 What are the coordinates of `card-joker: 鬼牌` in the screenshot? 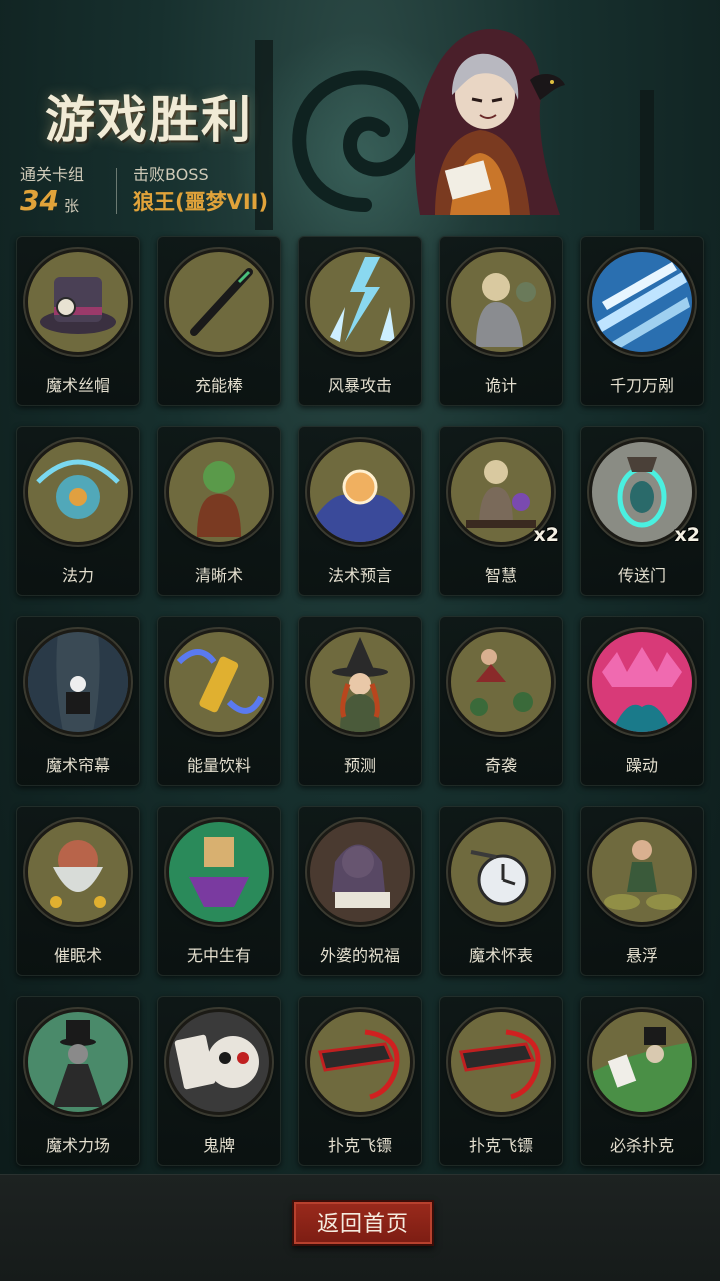 It's located at (219, 1081).